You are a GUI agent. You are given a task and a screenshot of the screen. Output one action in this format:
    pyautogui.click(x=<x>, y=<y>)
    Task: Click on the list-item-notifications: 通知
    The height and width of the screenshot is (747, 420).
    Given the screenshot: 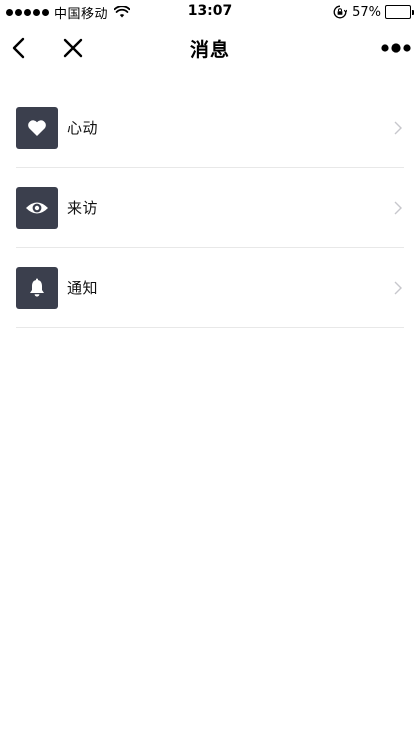 What is the action you would take?
    pyautogui.click(x=210, y=288)
    